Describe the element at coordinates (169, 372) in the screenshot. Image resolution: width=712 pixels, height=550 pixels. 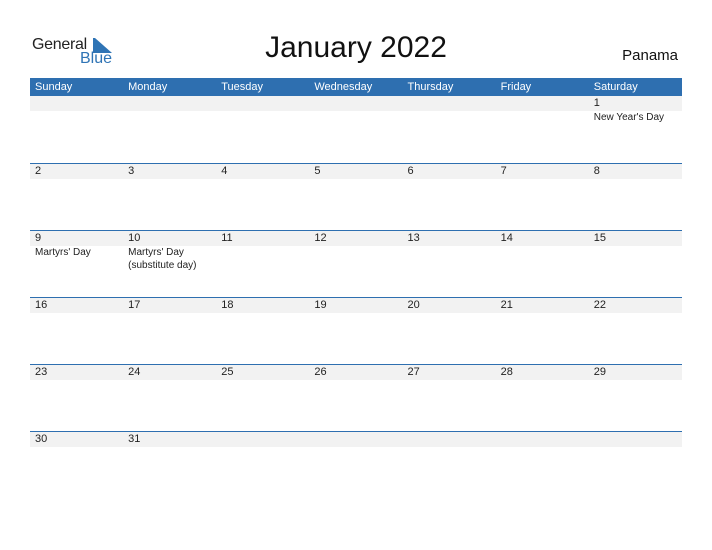
I see `day-cell: 24` at that location.